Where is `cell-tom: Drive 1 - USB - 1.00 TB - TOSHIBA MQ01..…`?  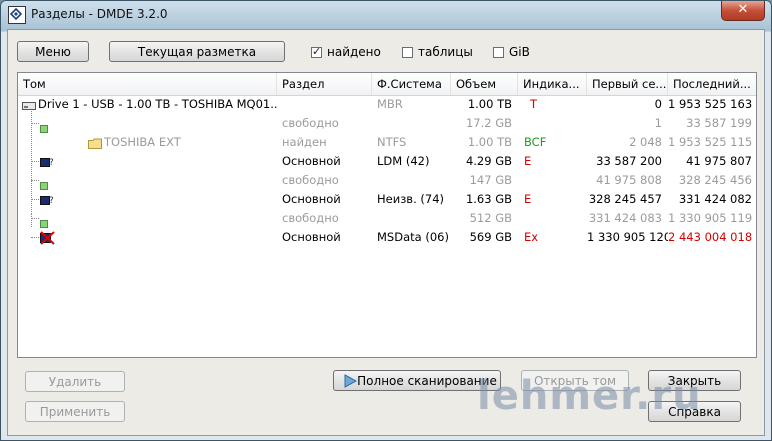 cell-tom: Drive 1 - USB - 1.00 TB - TOSHIBA MQ01..… is located at coordinates (147, 104).